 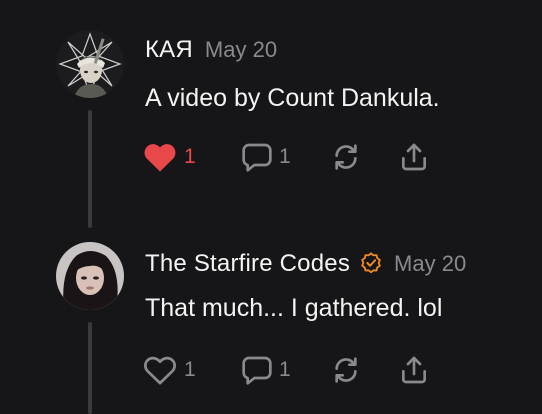 I want to click on avatar-kaya-icon, so click(x=90, y=64).